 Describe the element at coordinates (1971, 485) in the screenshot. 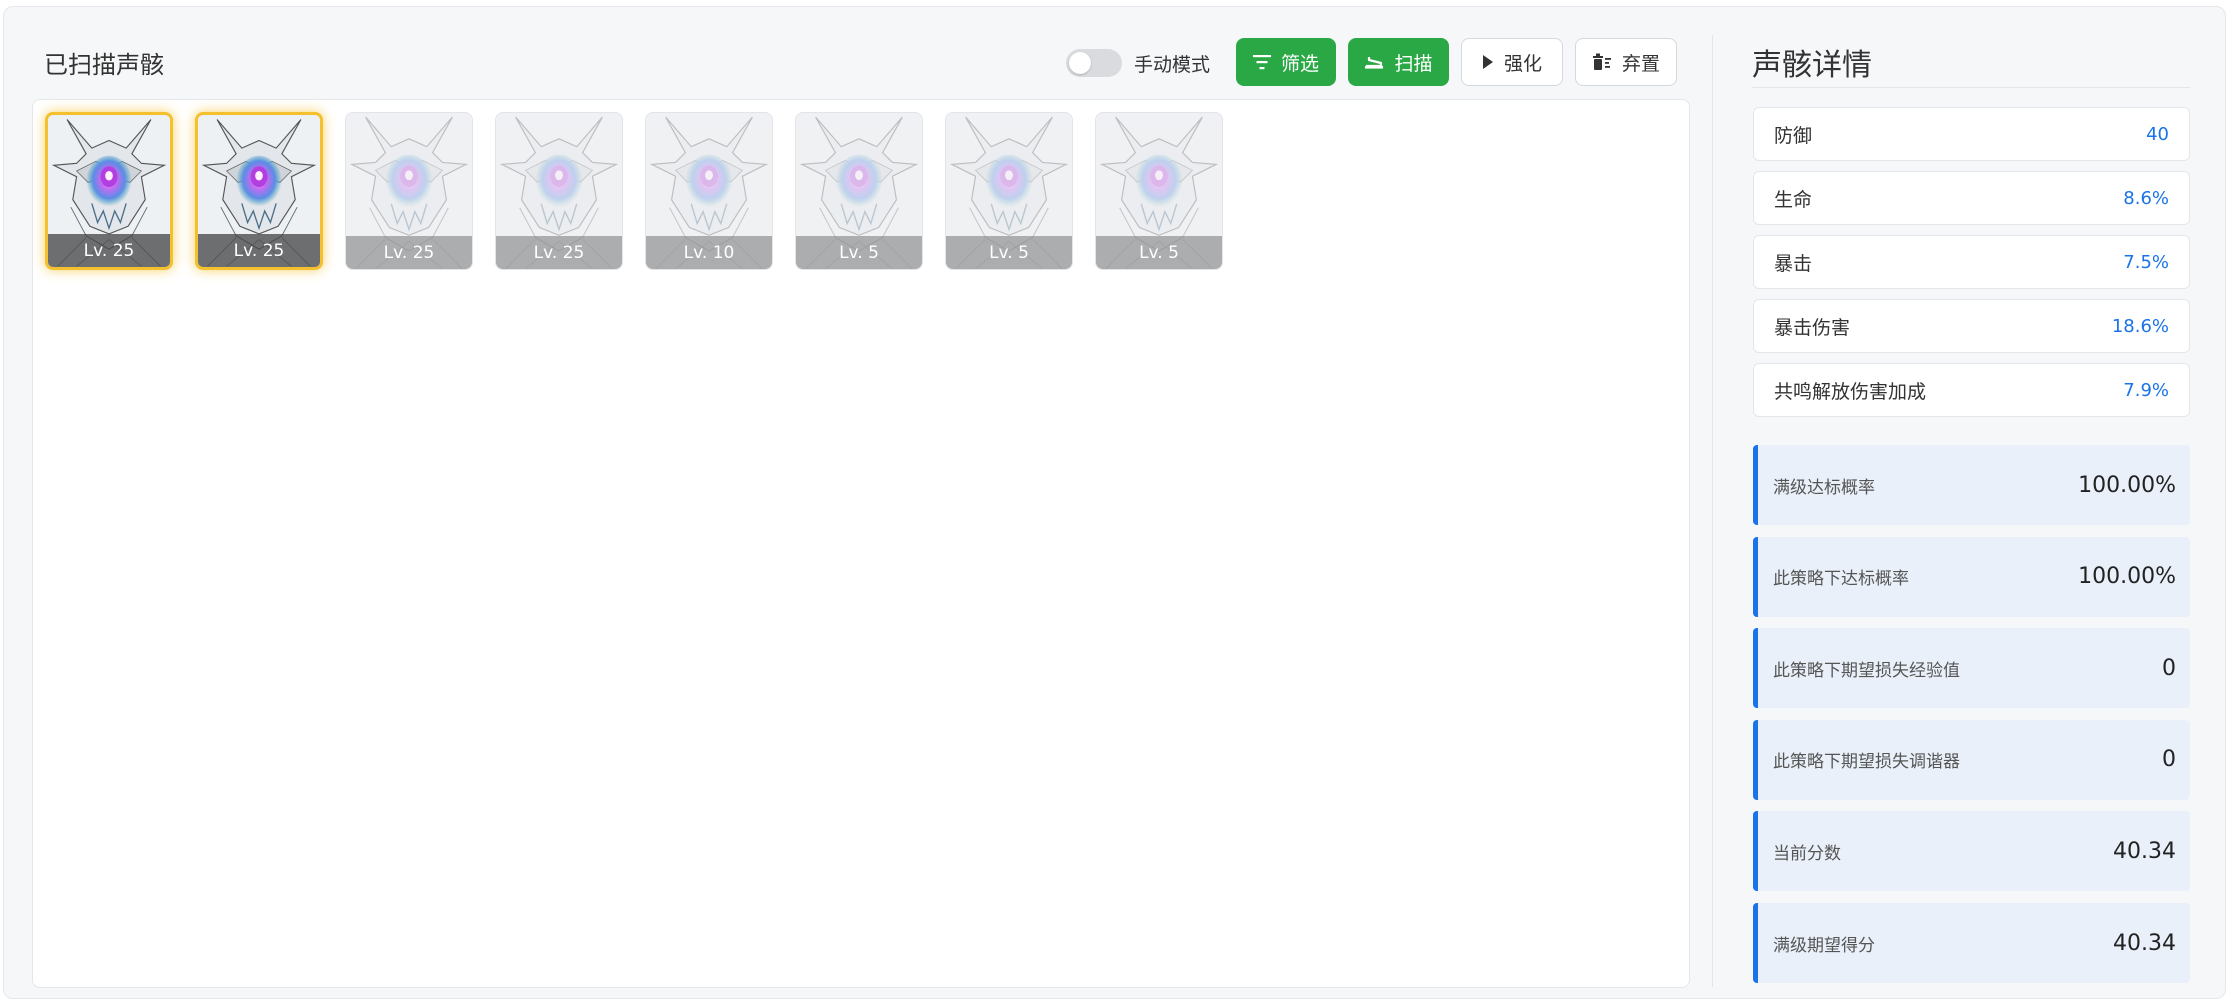

I see `metric-row: 满级达标概率 100.00%` at that location.